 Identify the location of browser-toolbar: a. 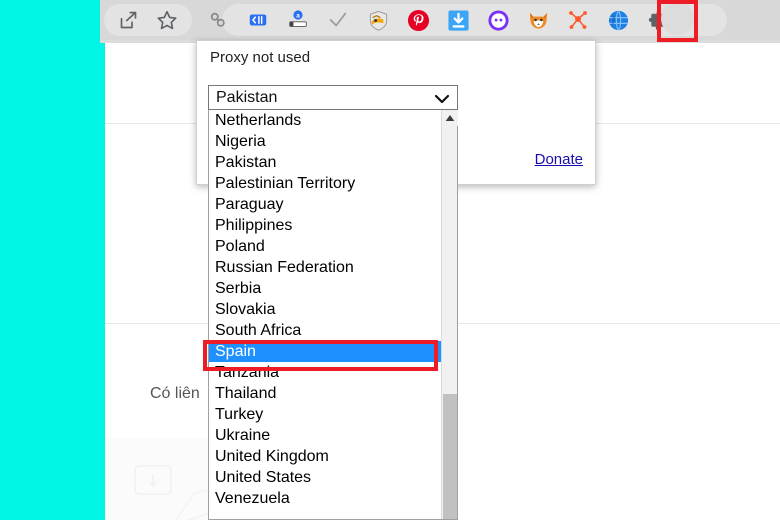
(440, 21).